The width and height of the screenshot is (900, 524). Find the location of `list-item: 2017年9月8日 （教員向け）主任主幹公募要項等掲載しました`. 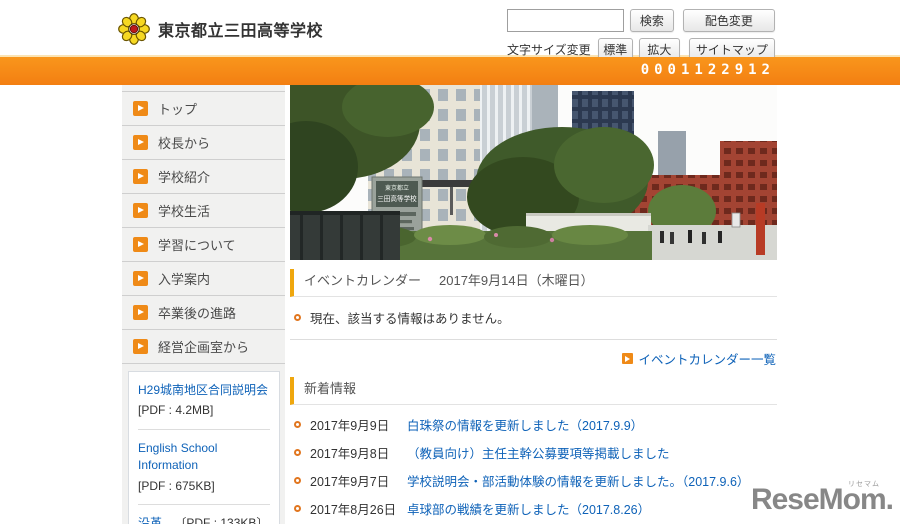

list-item: 2017年9月8日 （教員向け）主任主幹公募要項等掲載しました is located at coordinates (533, 452).